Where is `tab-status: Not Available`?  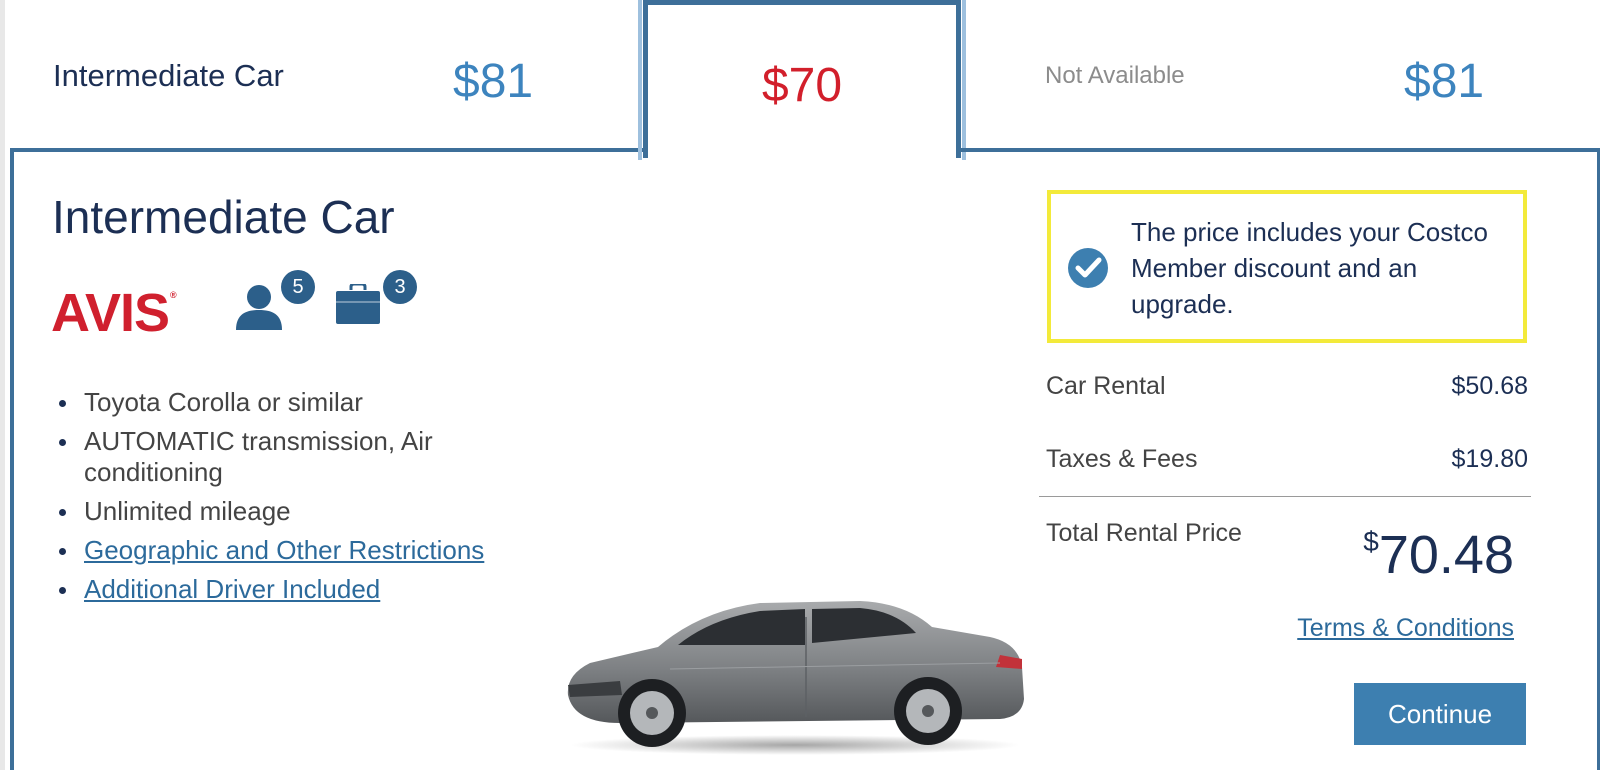
tab-status: Not Available is located at coordinates (1115, 75).